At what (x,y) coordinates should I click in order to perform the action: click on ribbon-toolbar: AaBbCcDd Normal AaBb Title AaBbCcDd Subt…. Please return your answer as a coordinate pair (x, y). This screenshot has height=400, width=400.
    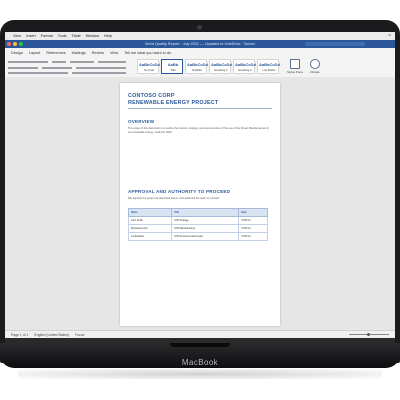
    Looking at the image, I should click on (200, 67).